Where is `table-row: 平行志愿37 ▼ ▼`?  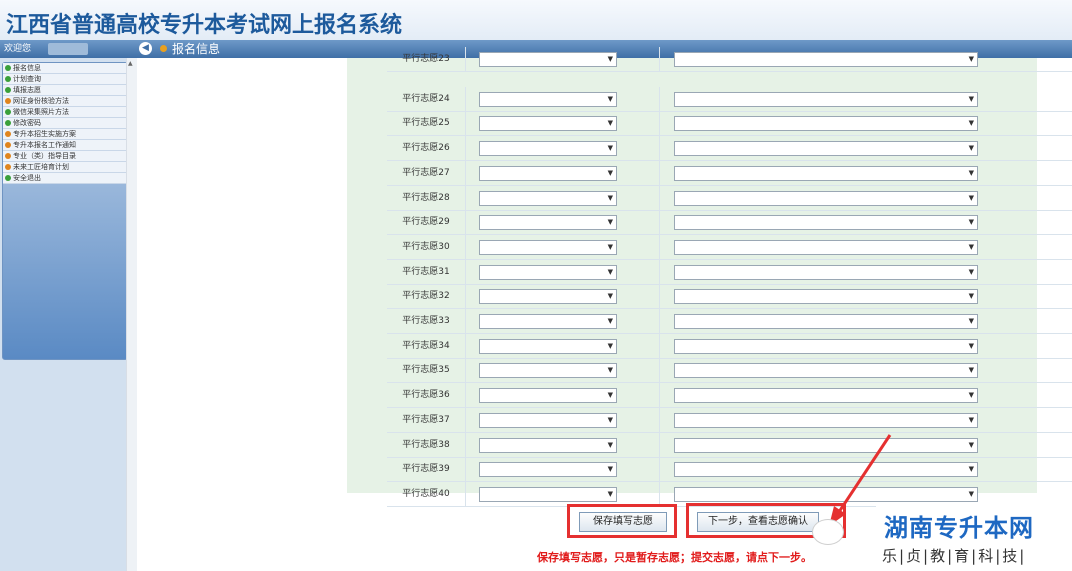
table-row: 平行志愿37 ▼ ▼ is located at coordinates (729, 420).